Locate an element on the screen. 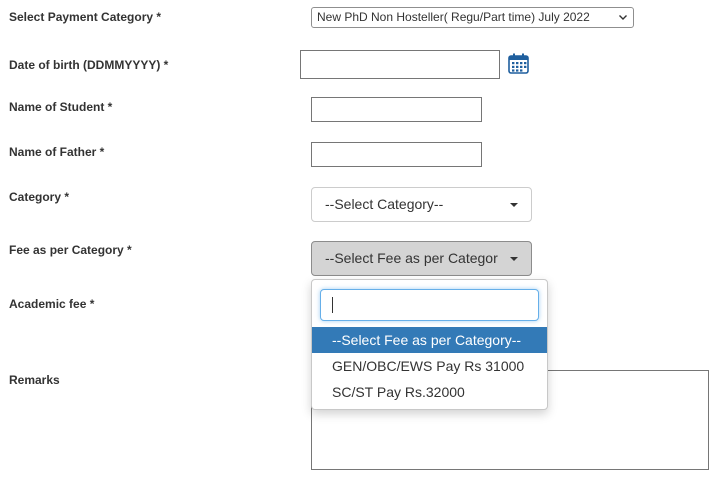 The height and width of the screenshot is (479, 709). category-select-value: --Select Category-- is located at coordinates (384, 204).